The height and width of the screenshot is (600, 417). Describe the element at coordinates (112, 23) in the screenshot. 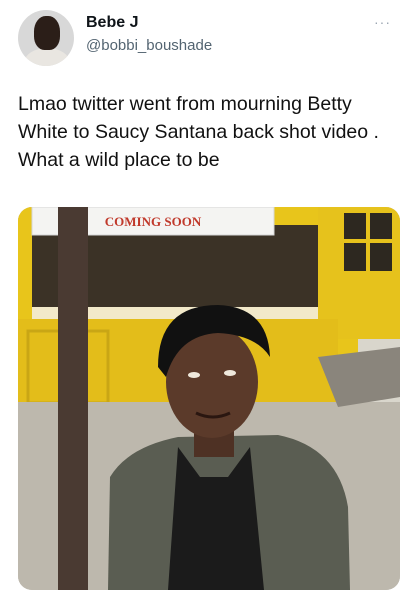

I see `display-name: Bebe J` at that location.